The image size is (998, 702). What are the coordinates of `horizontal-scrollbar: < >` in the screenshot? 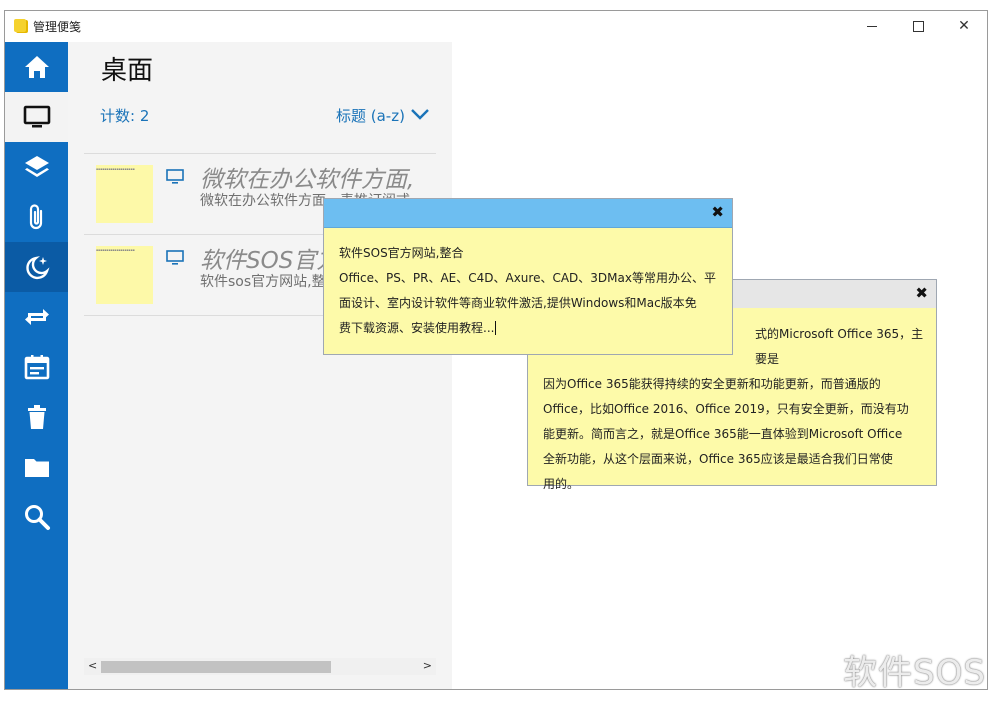 It's located at (260, 666).